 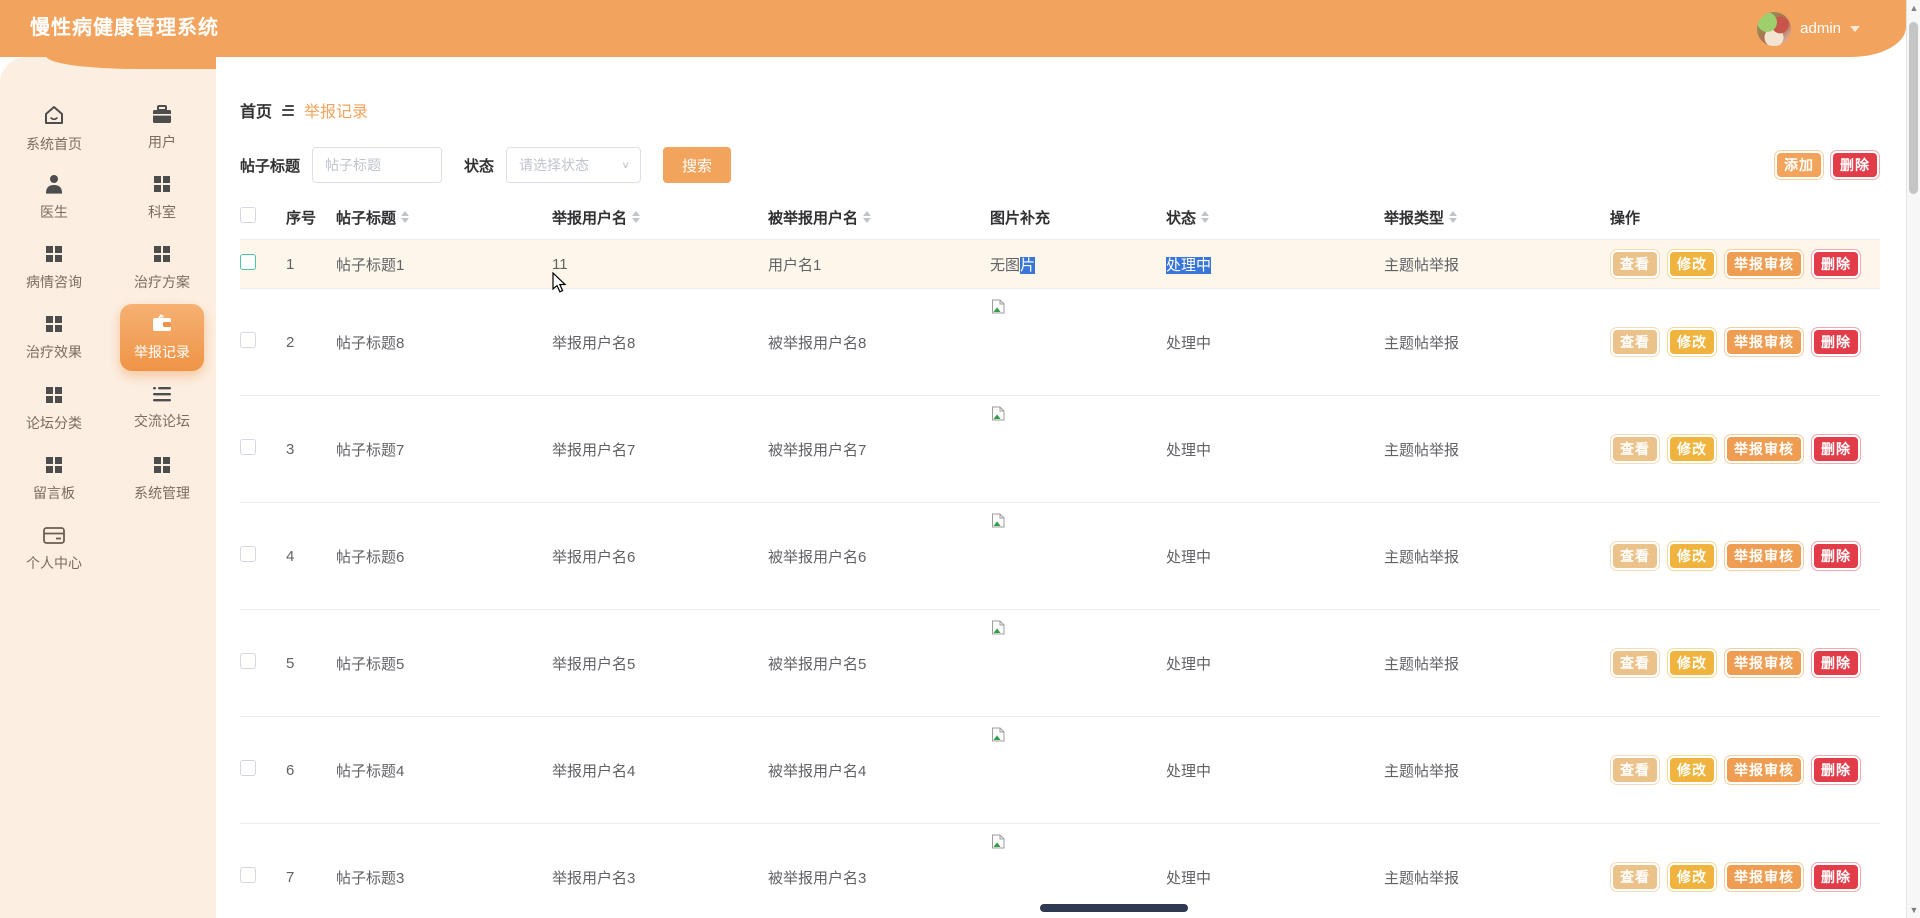 I want to click on cell-reported: 被举报用户名5, so click(x=817, y=664).